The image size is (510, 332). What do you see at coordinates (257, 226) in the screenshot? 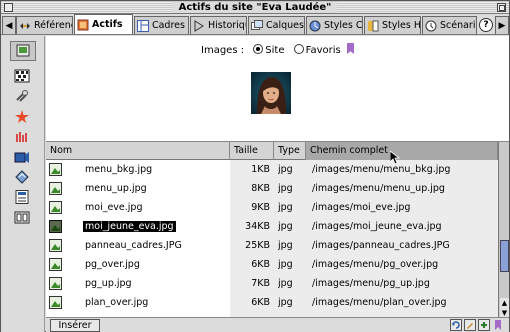
I see `row-size: 34KB` at bounding box center [257, 226].